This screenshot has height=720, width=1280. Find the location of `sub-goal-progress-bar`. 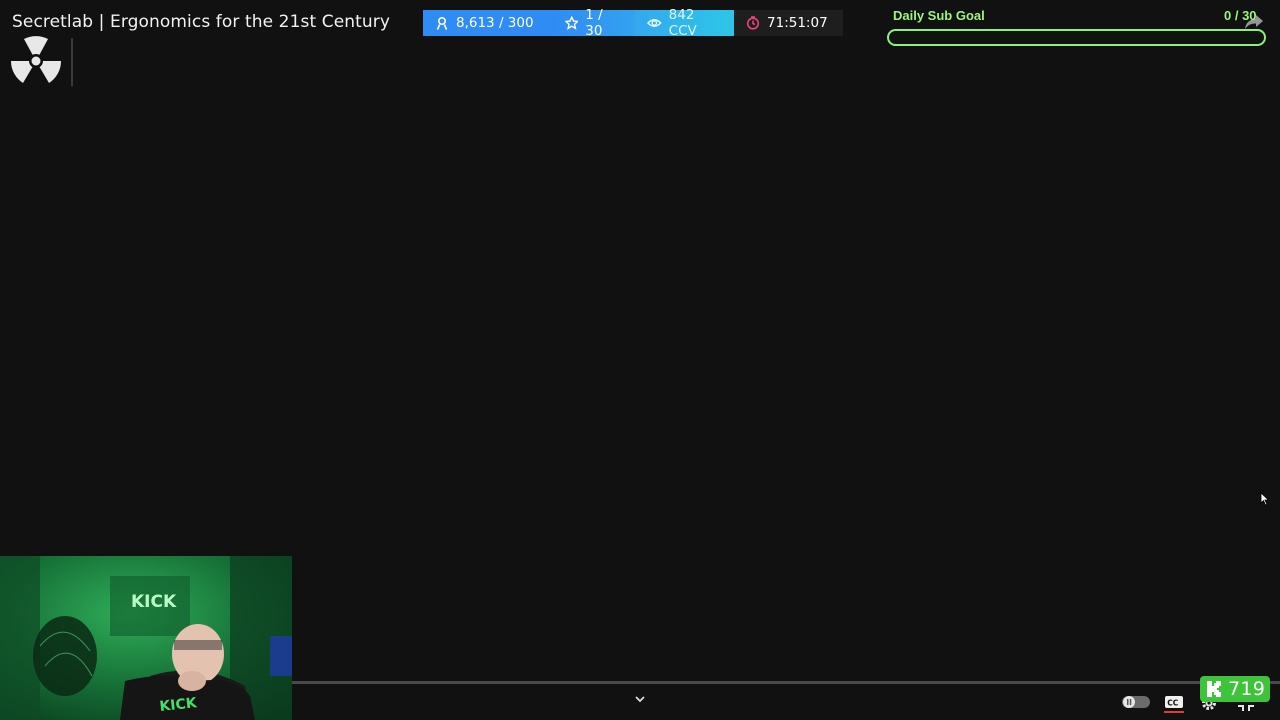

sub-goal-progress-bar is located at coordinates (1076, 37).